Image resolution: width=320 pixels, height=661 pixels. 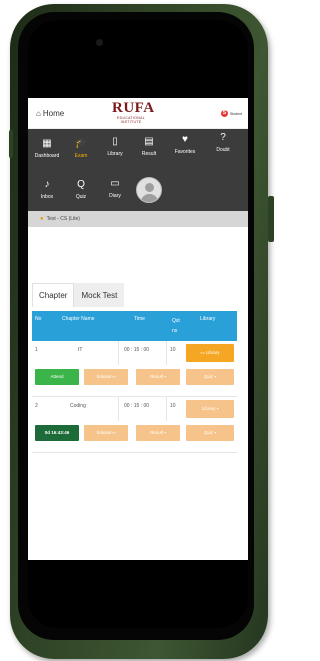 I want to click on nav-item-exam: 🎓 Exam, so click(x=81, y=148).